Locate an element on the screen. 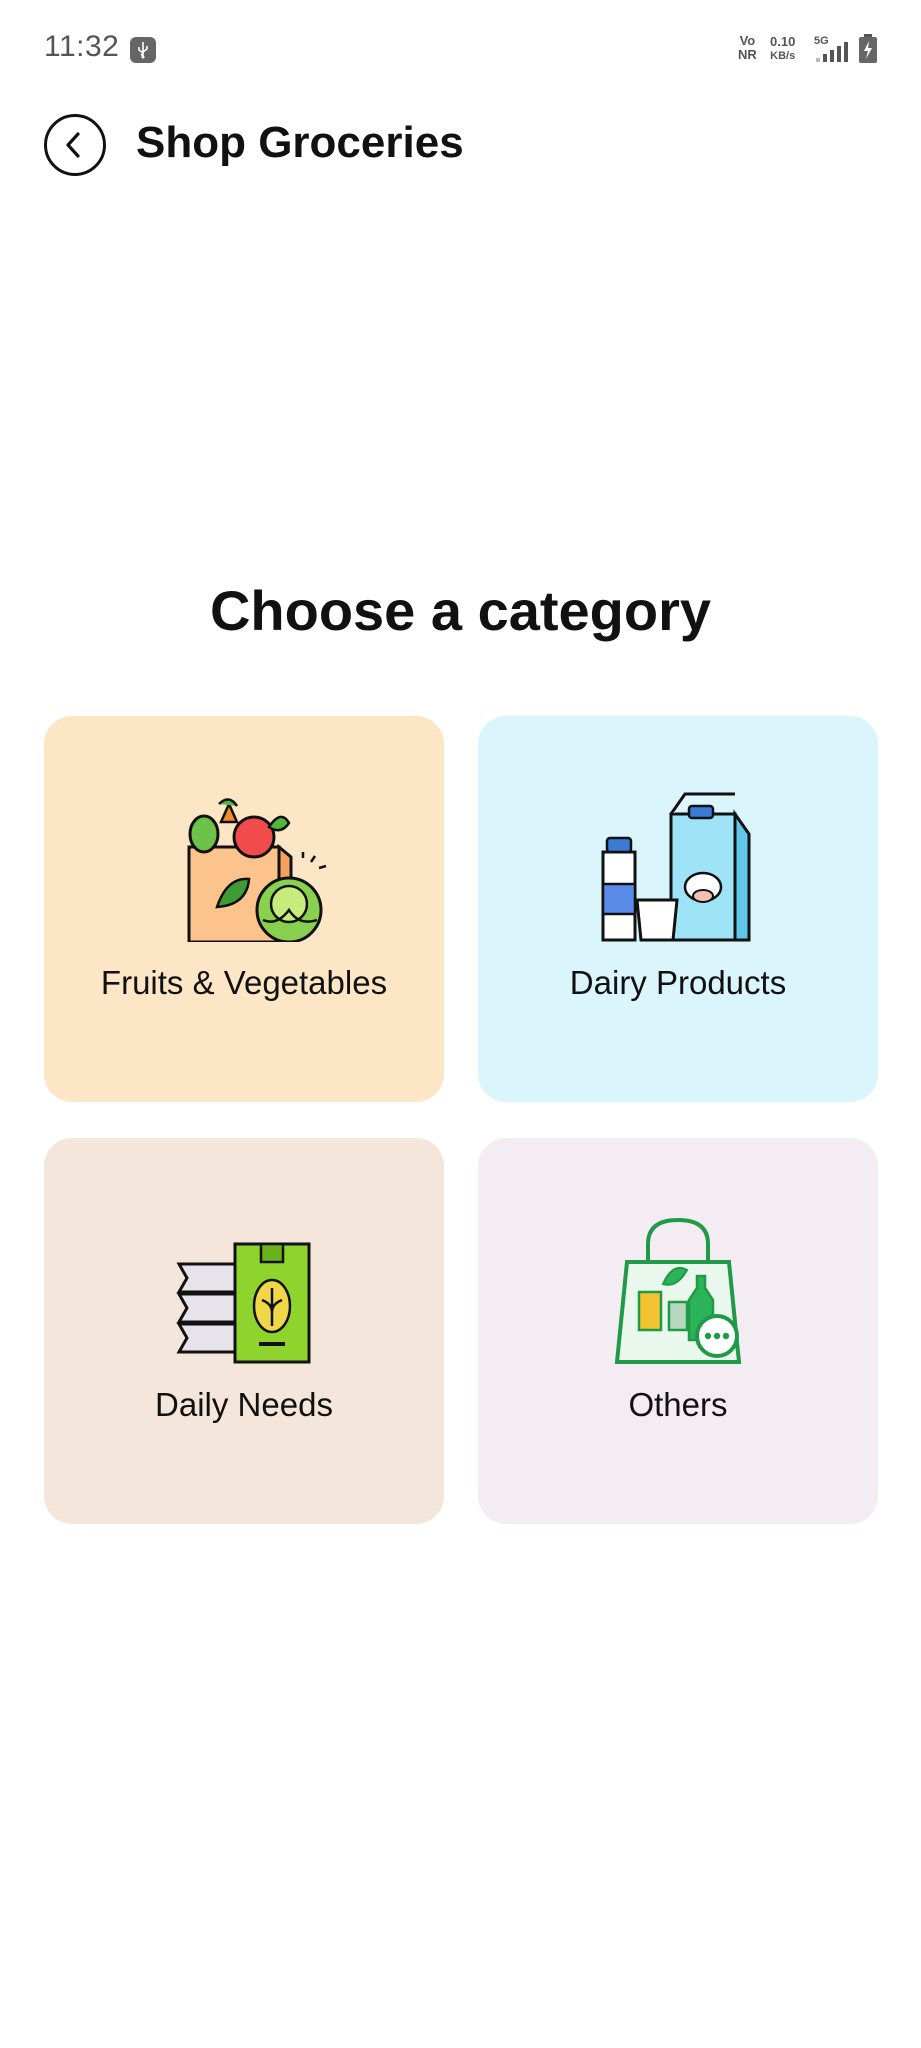 The image size is (921, 2048). category-label: Daily Needs is located at coordinates (244, 1404).